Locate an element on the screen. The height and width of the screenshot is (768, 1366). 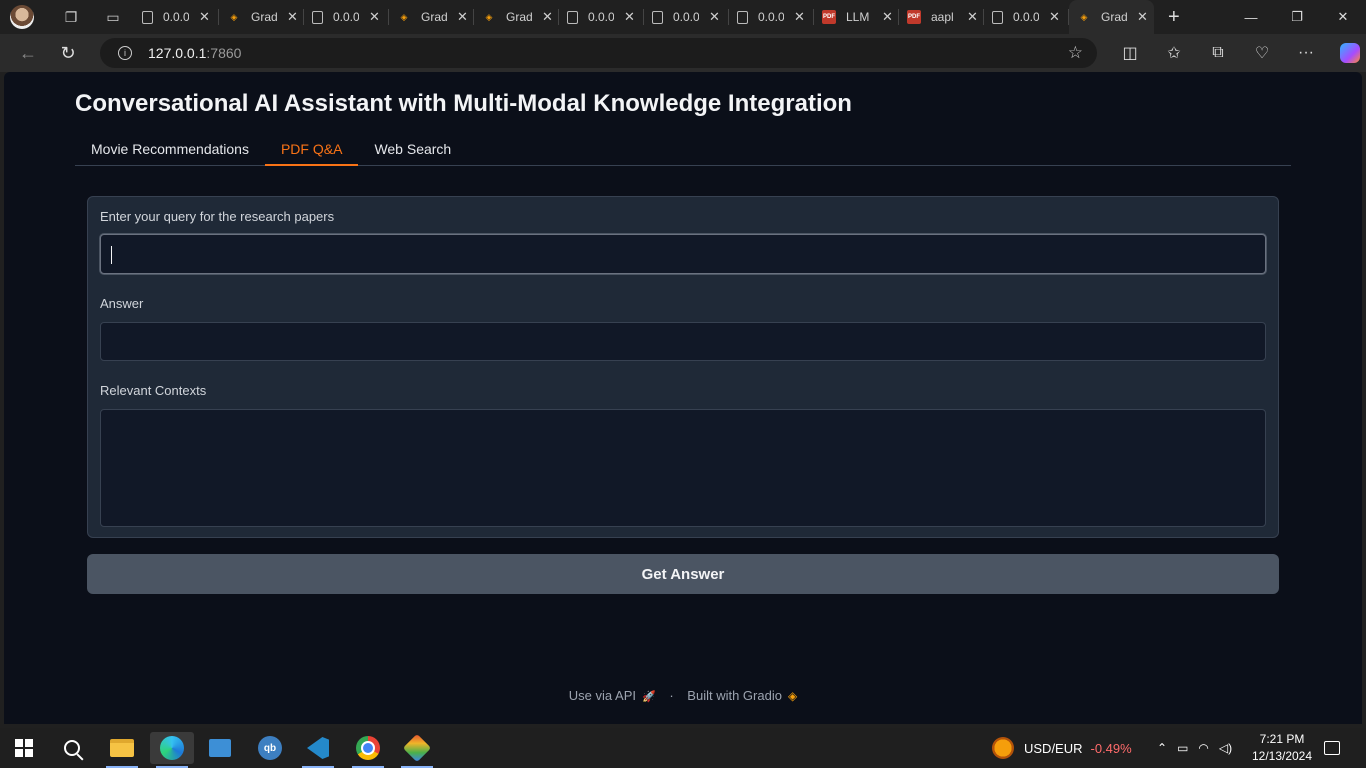
restore-icon: ❐ is located at coordinates (1297, 17).